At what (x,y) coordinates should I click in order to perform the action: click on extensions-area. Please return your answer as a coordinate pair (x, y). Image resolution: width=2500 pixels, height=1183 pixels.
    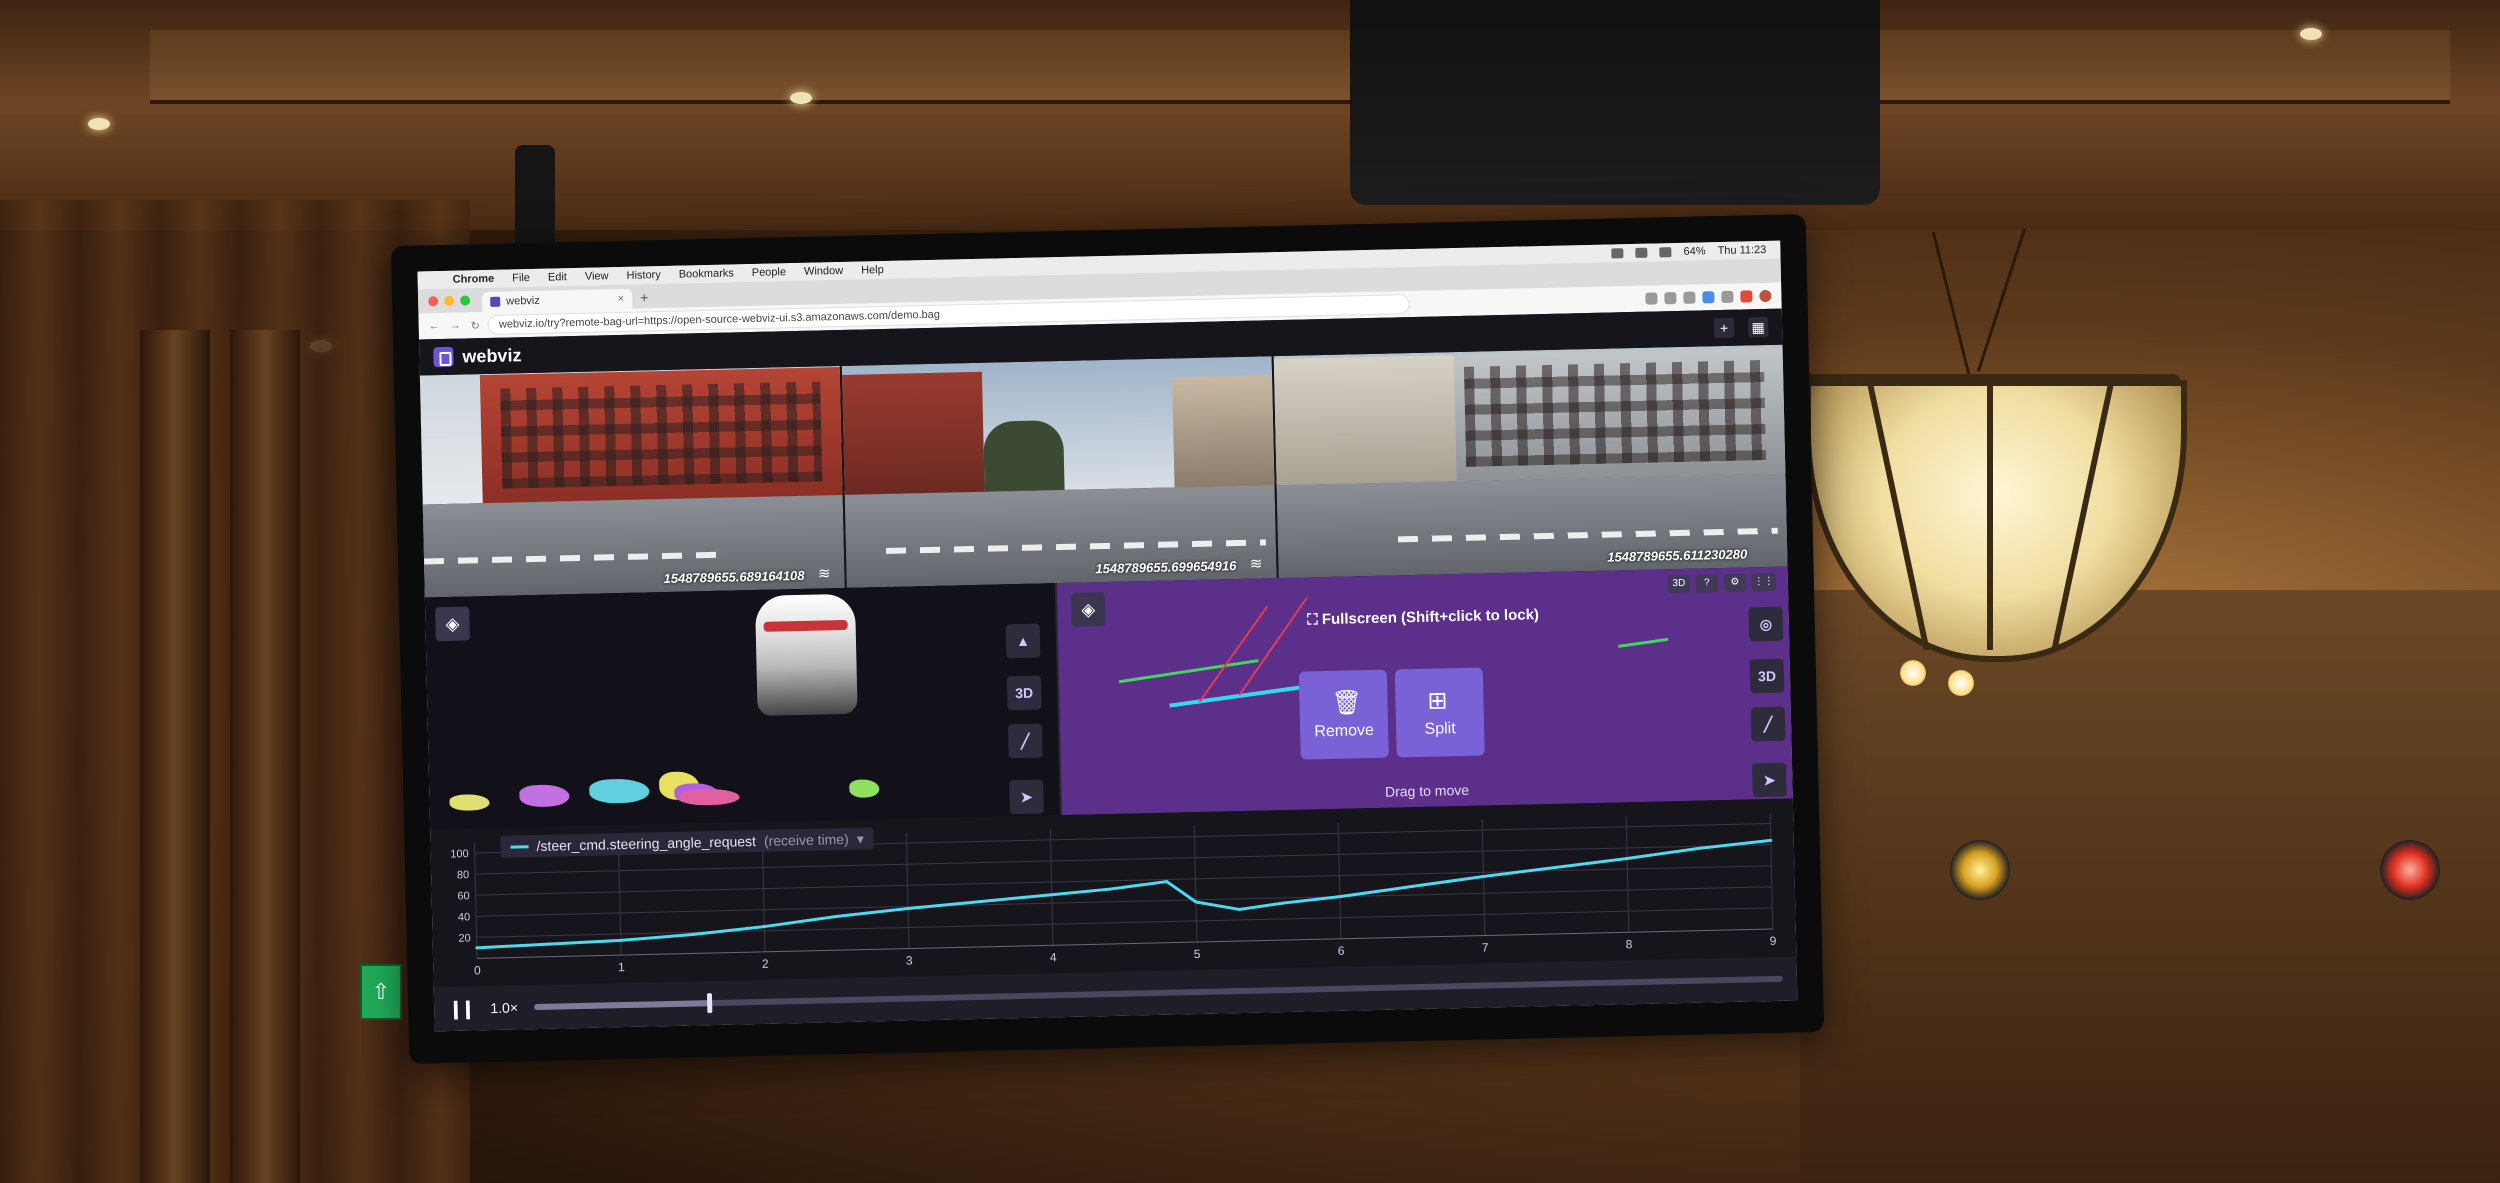
    Looking at the image, I should click on (1713, 297).